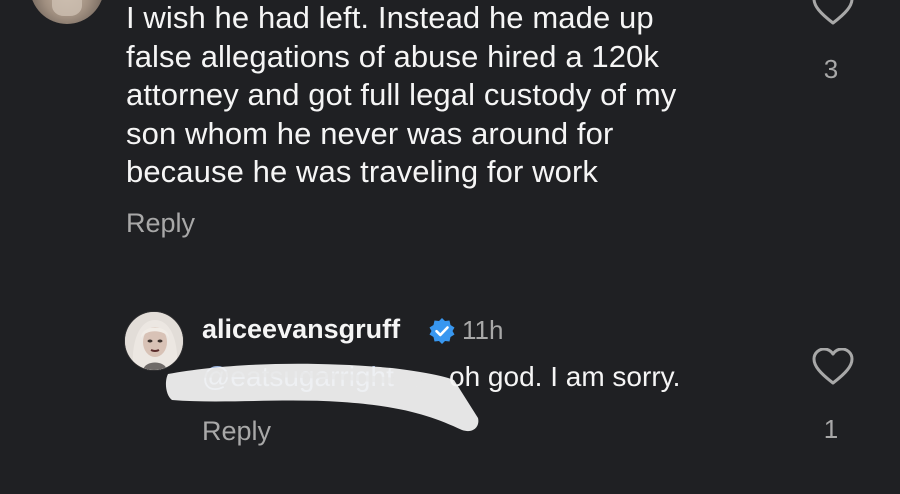  Describe the element at coordinates (362, 171) in the screenshot. I see `comment-line: because he was traveling for work` at that location.